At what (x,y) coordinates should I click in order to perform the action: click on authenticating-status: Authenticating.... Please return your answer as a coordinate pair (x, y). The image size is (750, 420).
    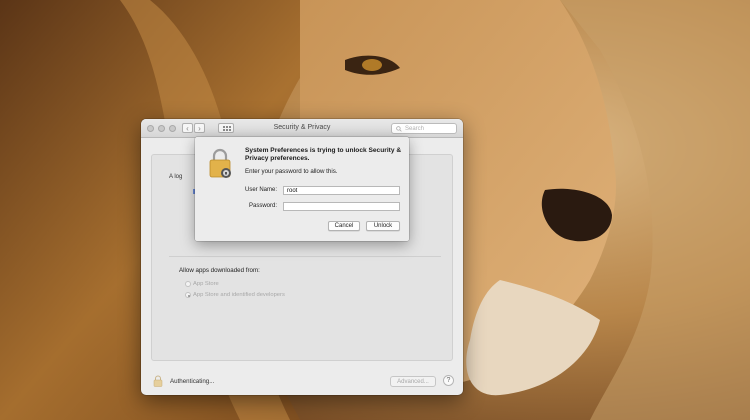
    Looking at the image, I should click on (192, 381).